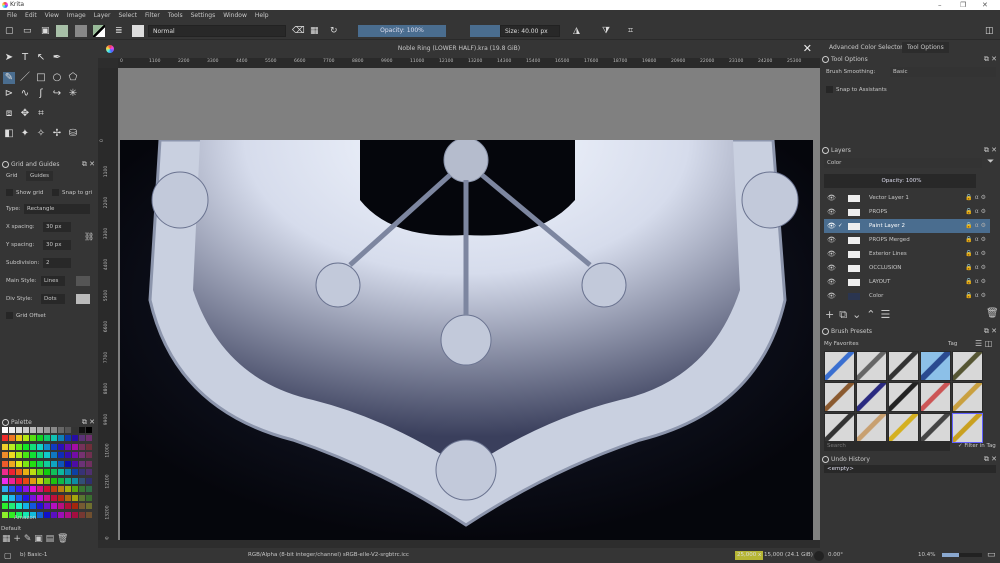 The image size is (1000, 563). What do you see at coordinates (57, 94) in the screenshot?
I see `dynamic-brush-tool-icon: ↪` at bounding box center [57, 94].